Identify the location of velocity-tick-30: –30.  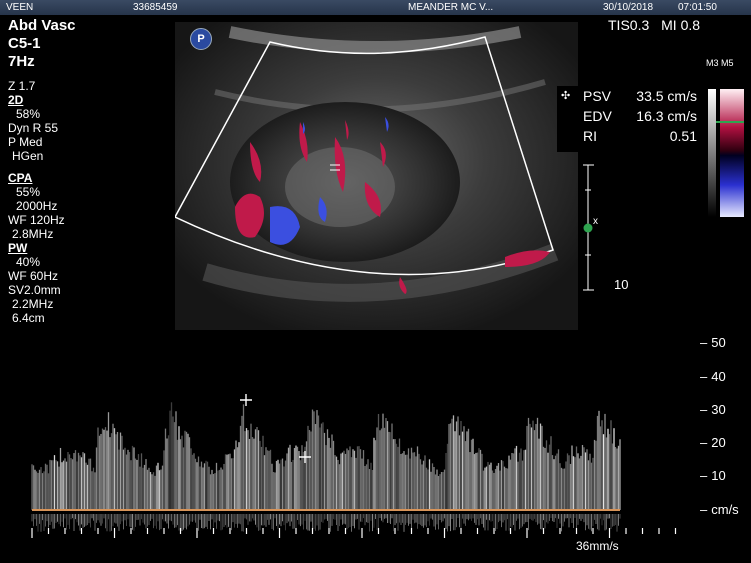
(713, 409).